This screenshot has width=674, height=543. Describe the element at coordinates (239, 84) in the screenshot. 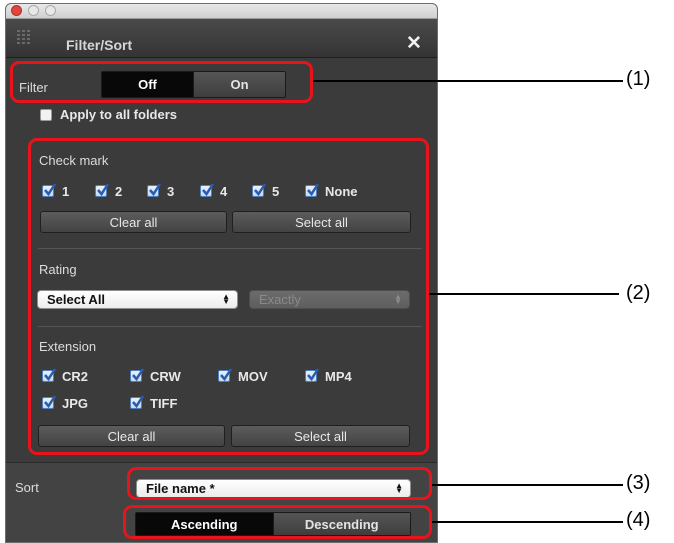

I see `filter-on-button: On` at that location.